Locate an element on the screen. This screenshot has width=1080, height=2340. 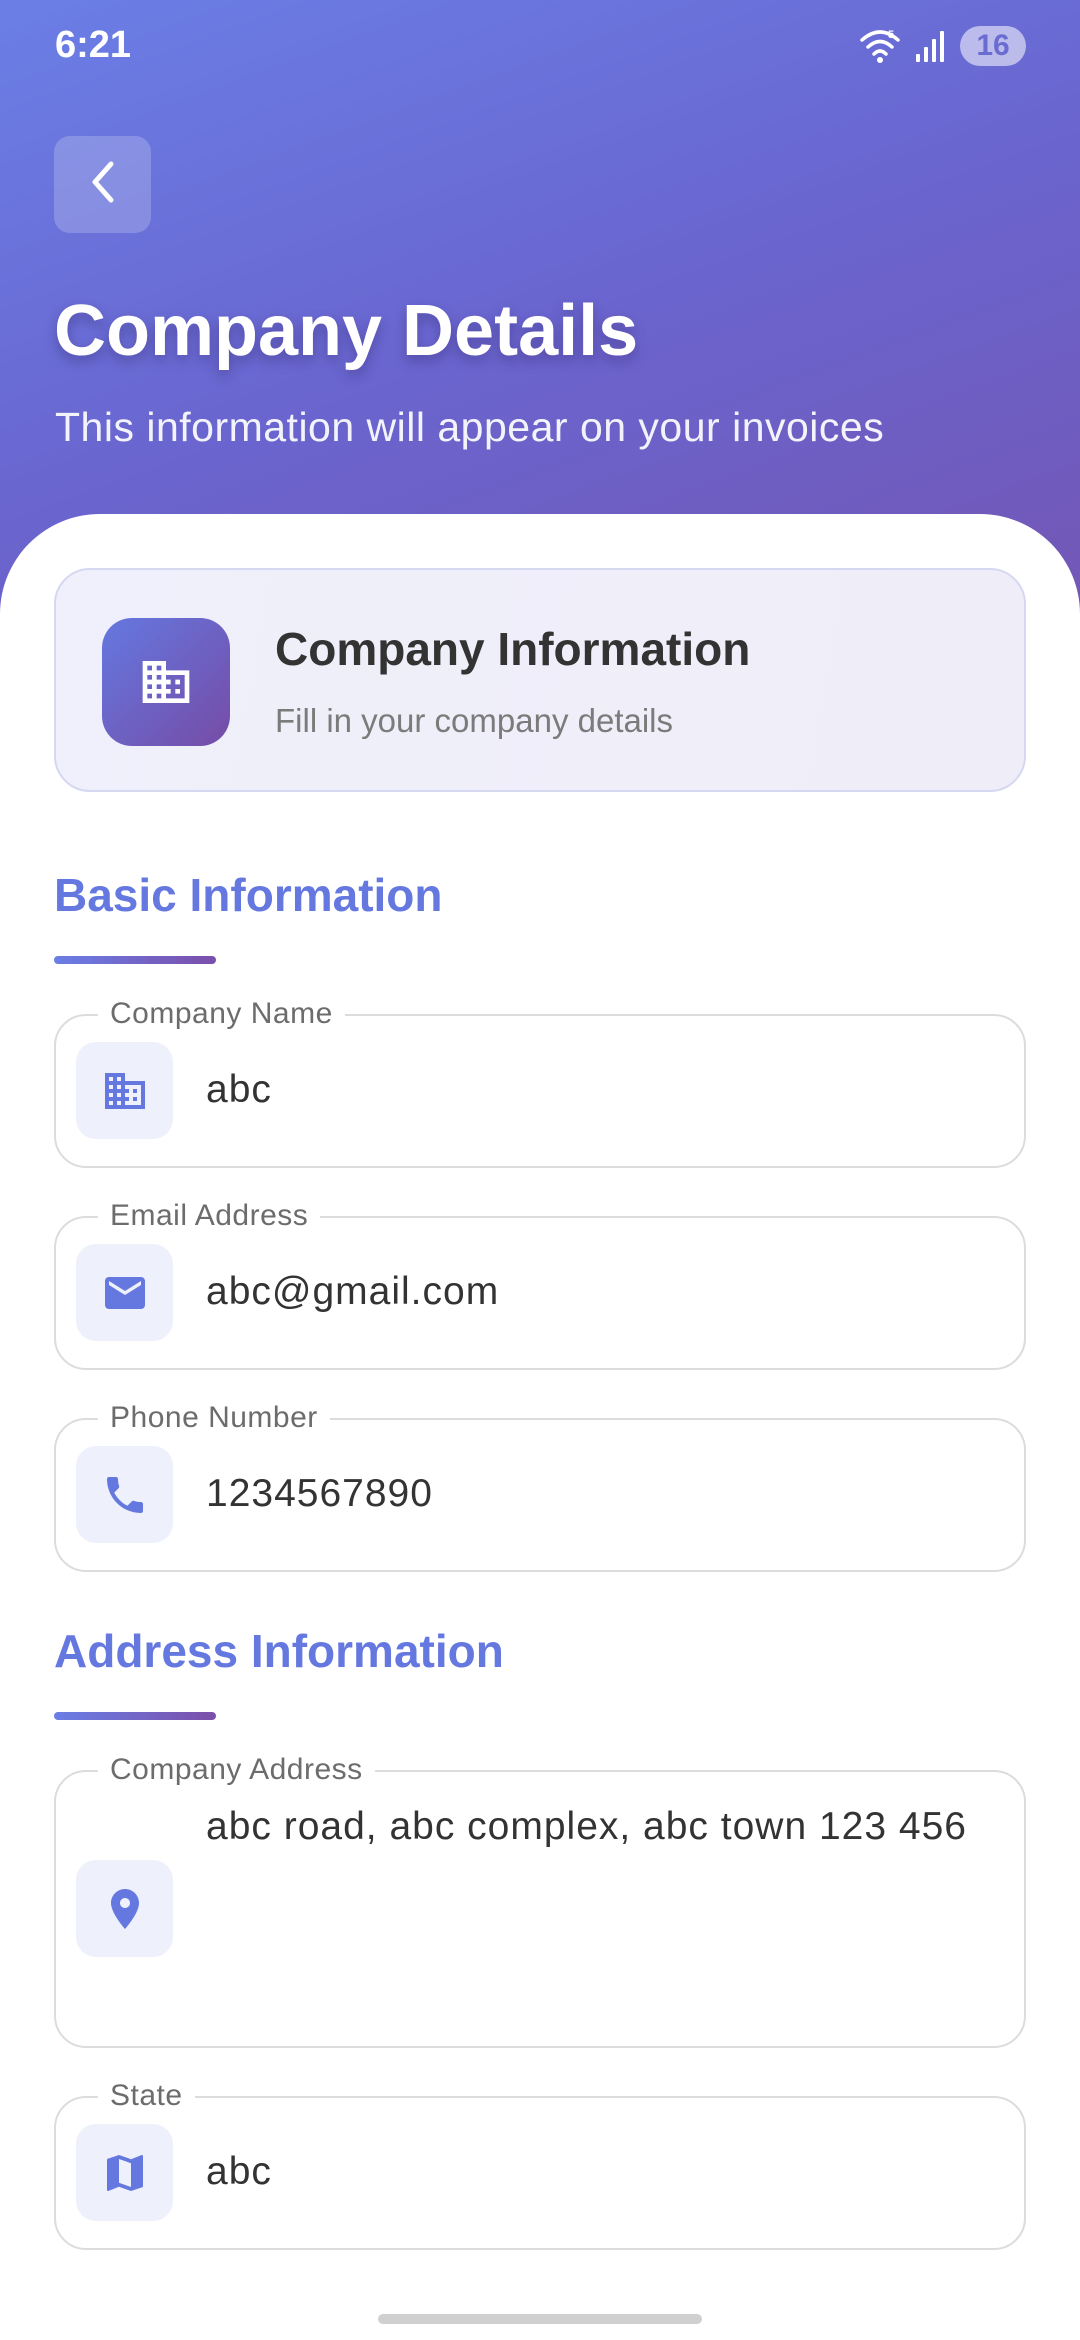
info-card-subtitle: Fill in your company details is located at coordinates (474, 720).